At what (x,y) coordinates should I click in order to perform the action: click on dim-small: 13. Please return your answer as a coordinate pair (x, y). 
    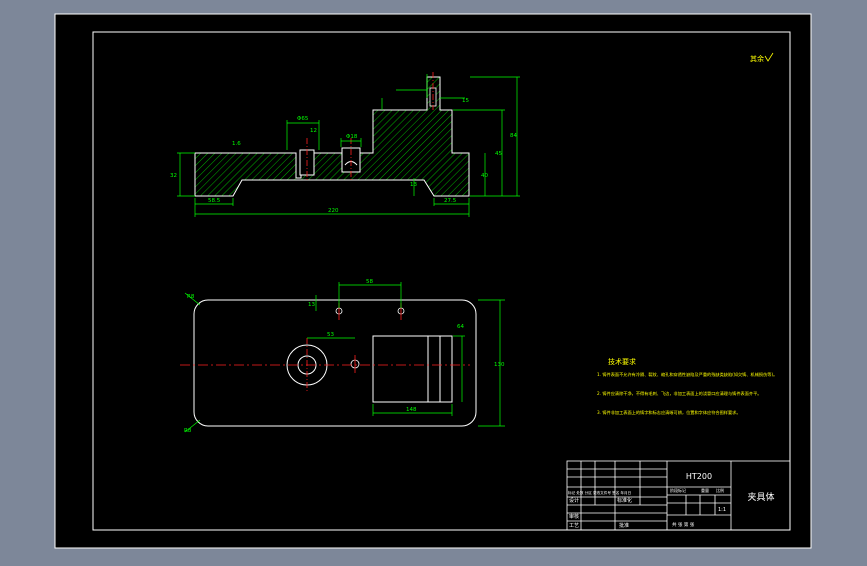
    Looking at the image, I should click on (311, 305).